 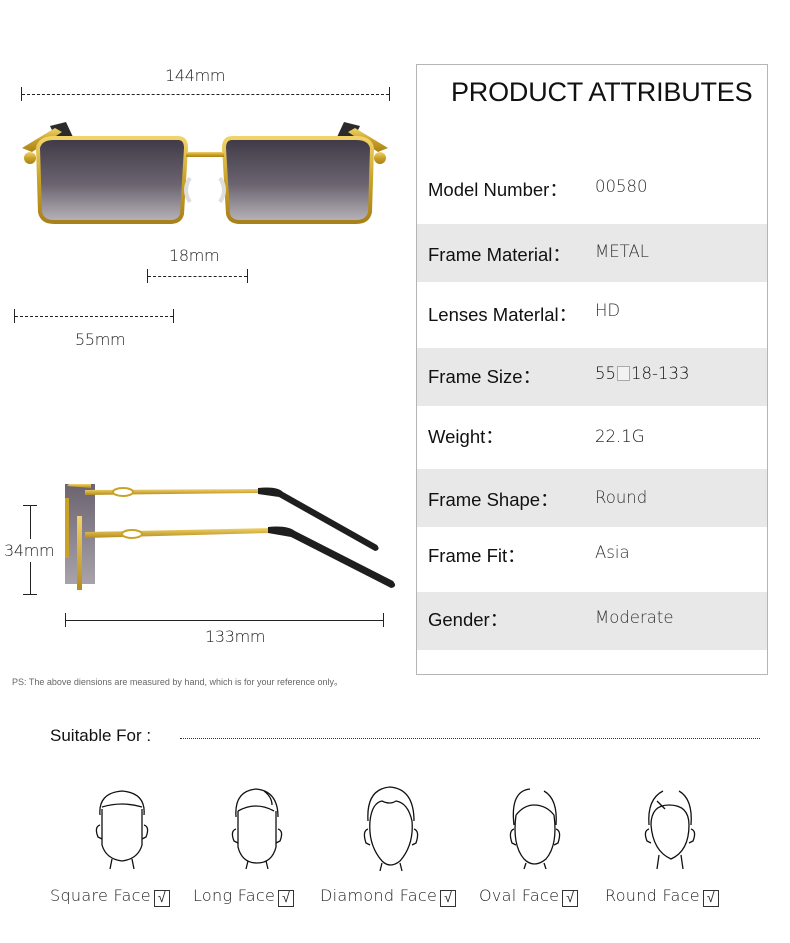 What do you see at coordinates (234, 895) in the screenshot?
I see `face-label: Long Face` at bounding box center [234, 895].